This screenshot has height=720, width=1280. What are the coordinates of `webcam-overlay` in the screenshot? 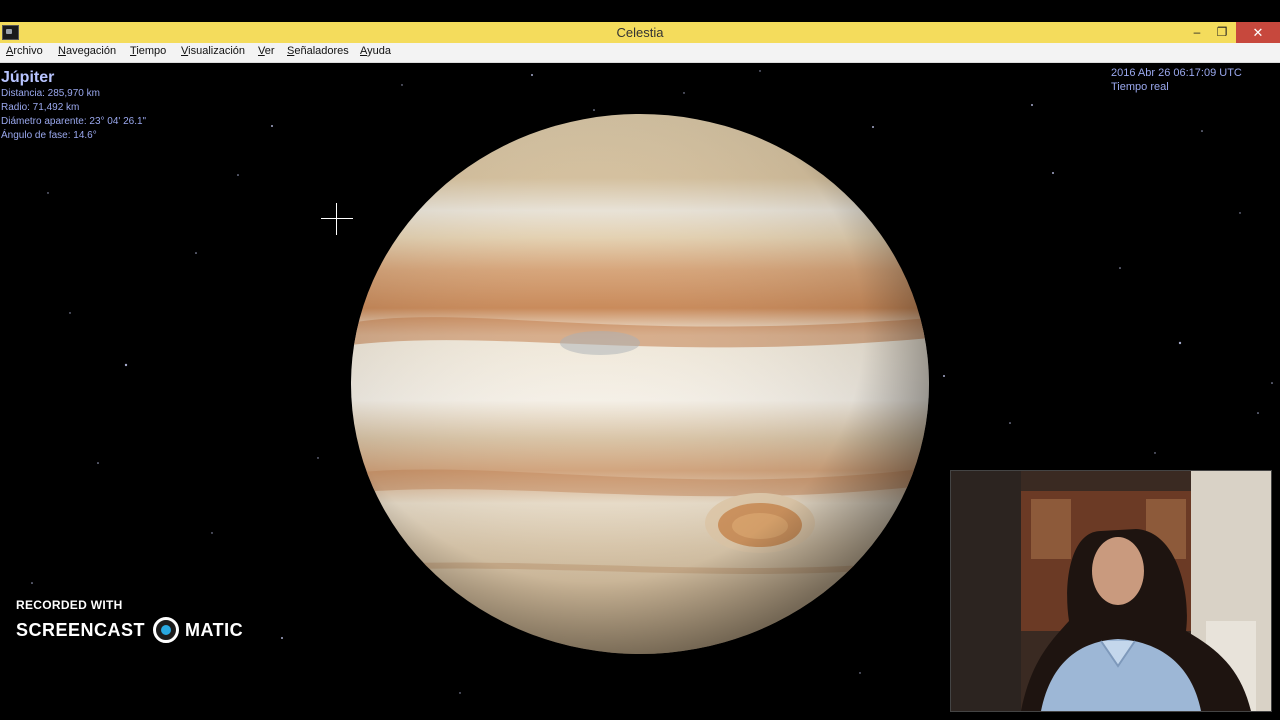 It's located at (1111, 591).